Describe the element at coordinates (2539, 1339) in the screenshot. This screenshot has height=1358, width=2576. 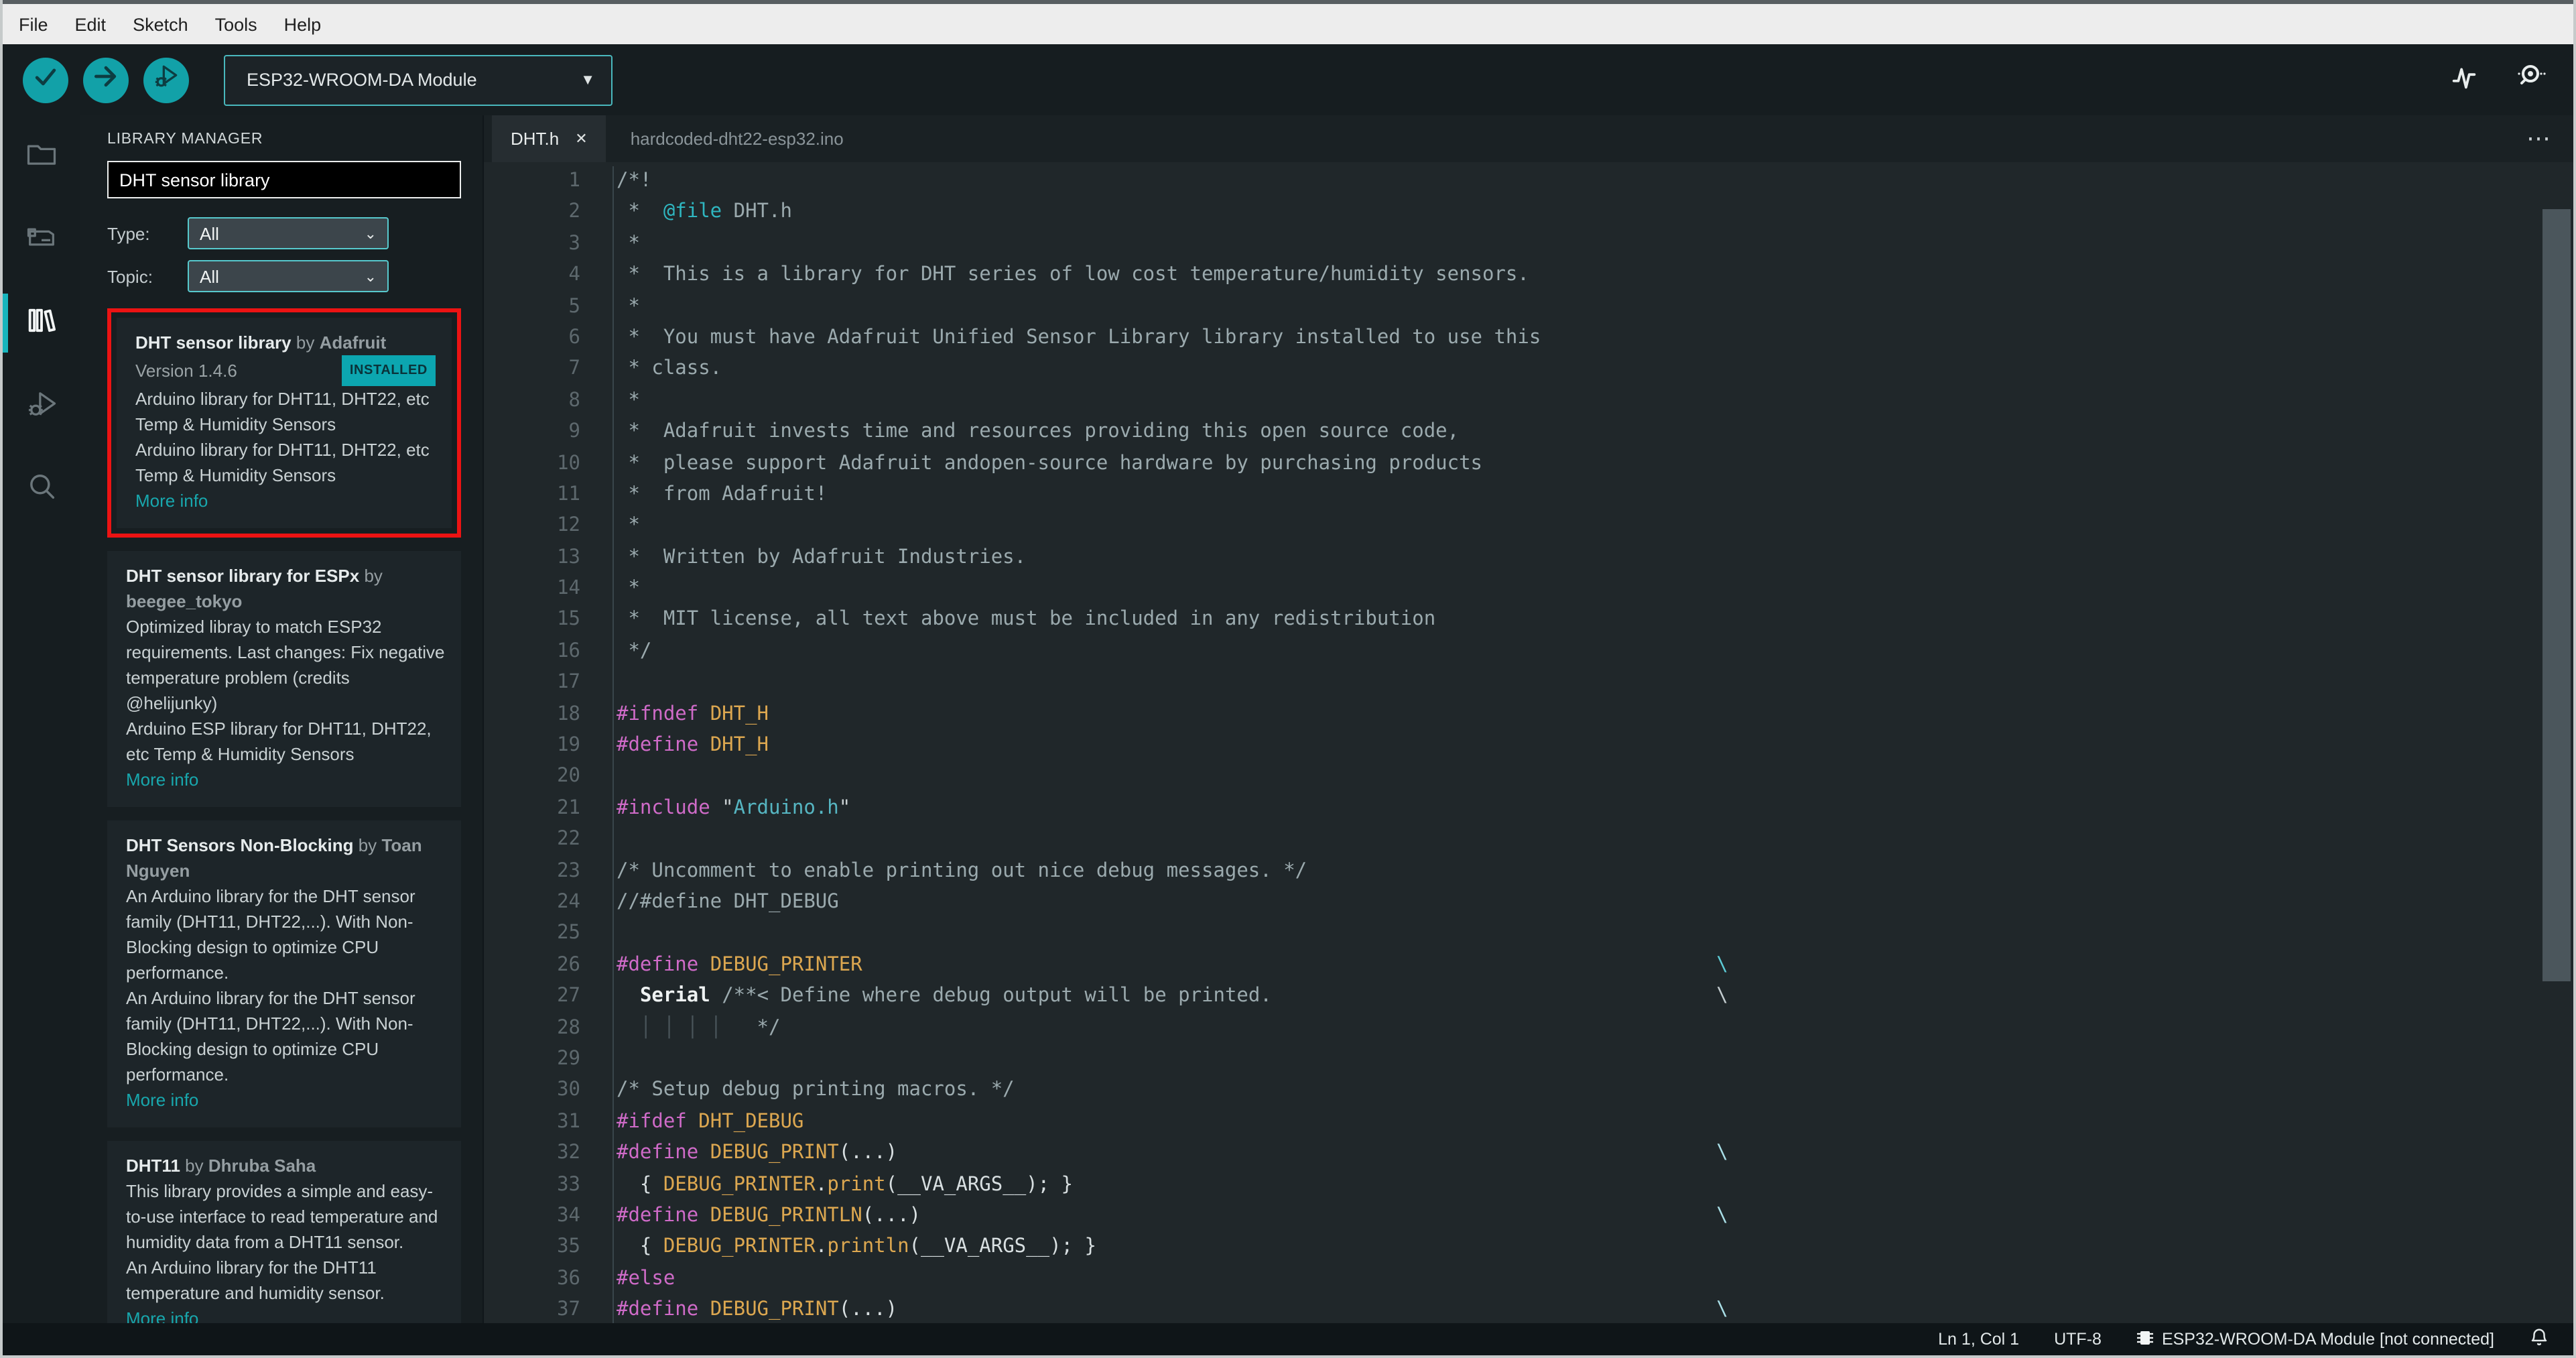
I see `notifications-bell-icon` at that location.